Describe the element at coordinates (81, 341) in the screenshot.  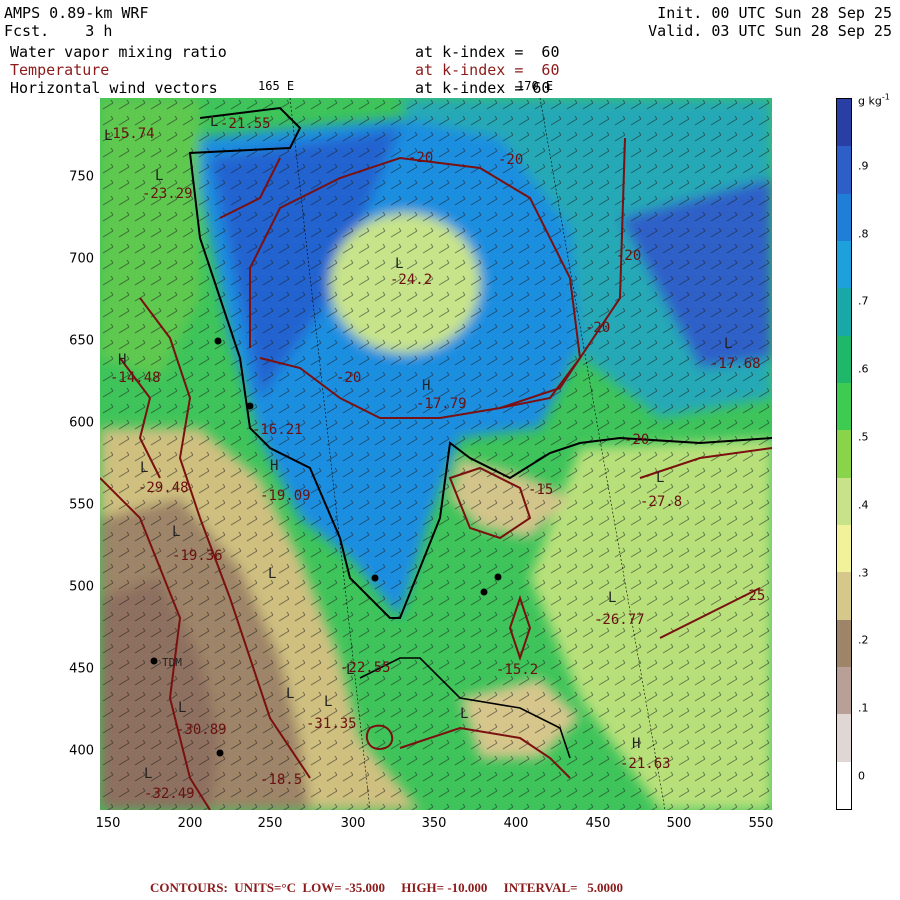
I see `y-tick: 650` at that location.